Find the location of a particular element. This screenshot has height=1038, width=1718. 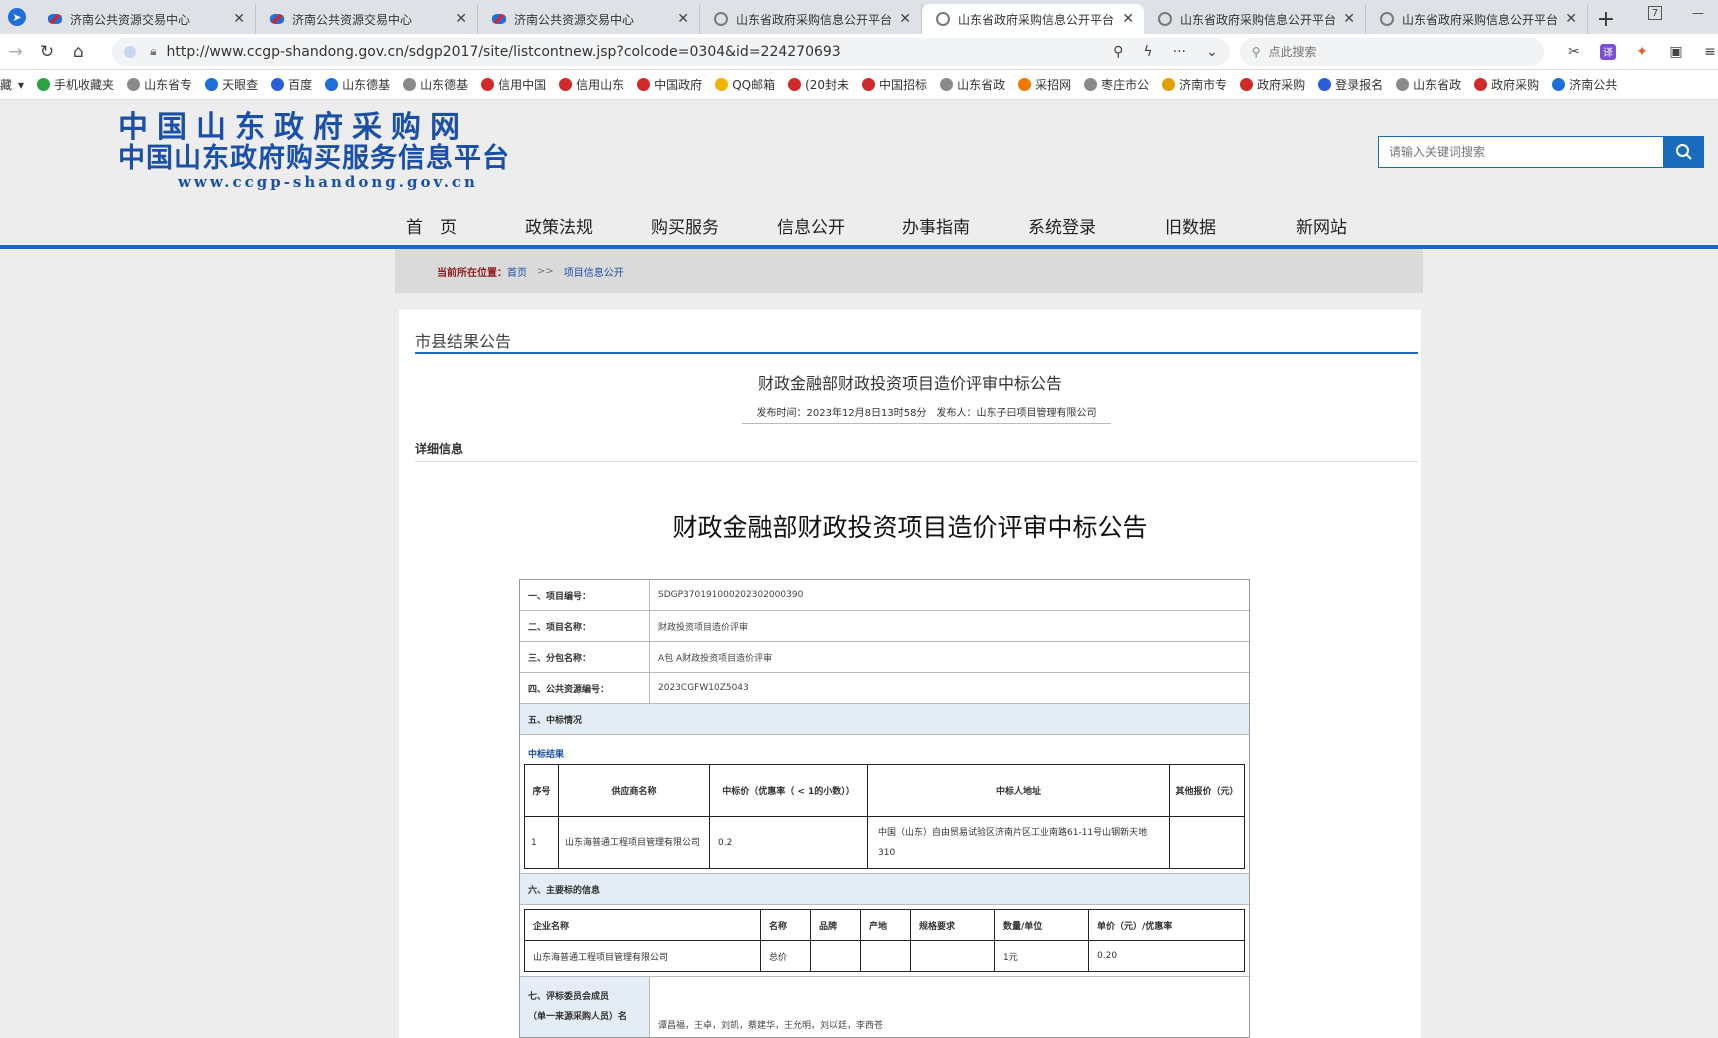

table-cell: 0.2 is located at coordinates (788, 842).